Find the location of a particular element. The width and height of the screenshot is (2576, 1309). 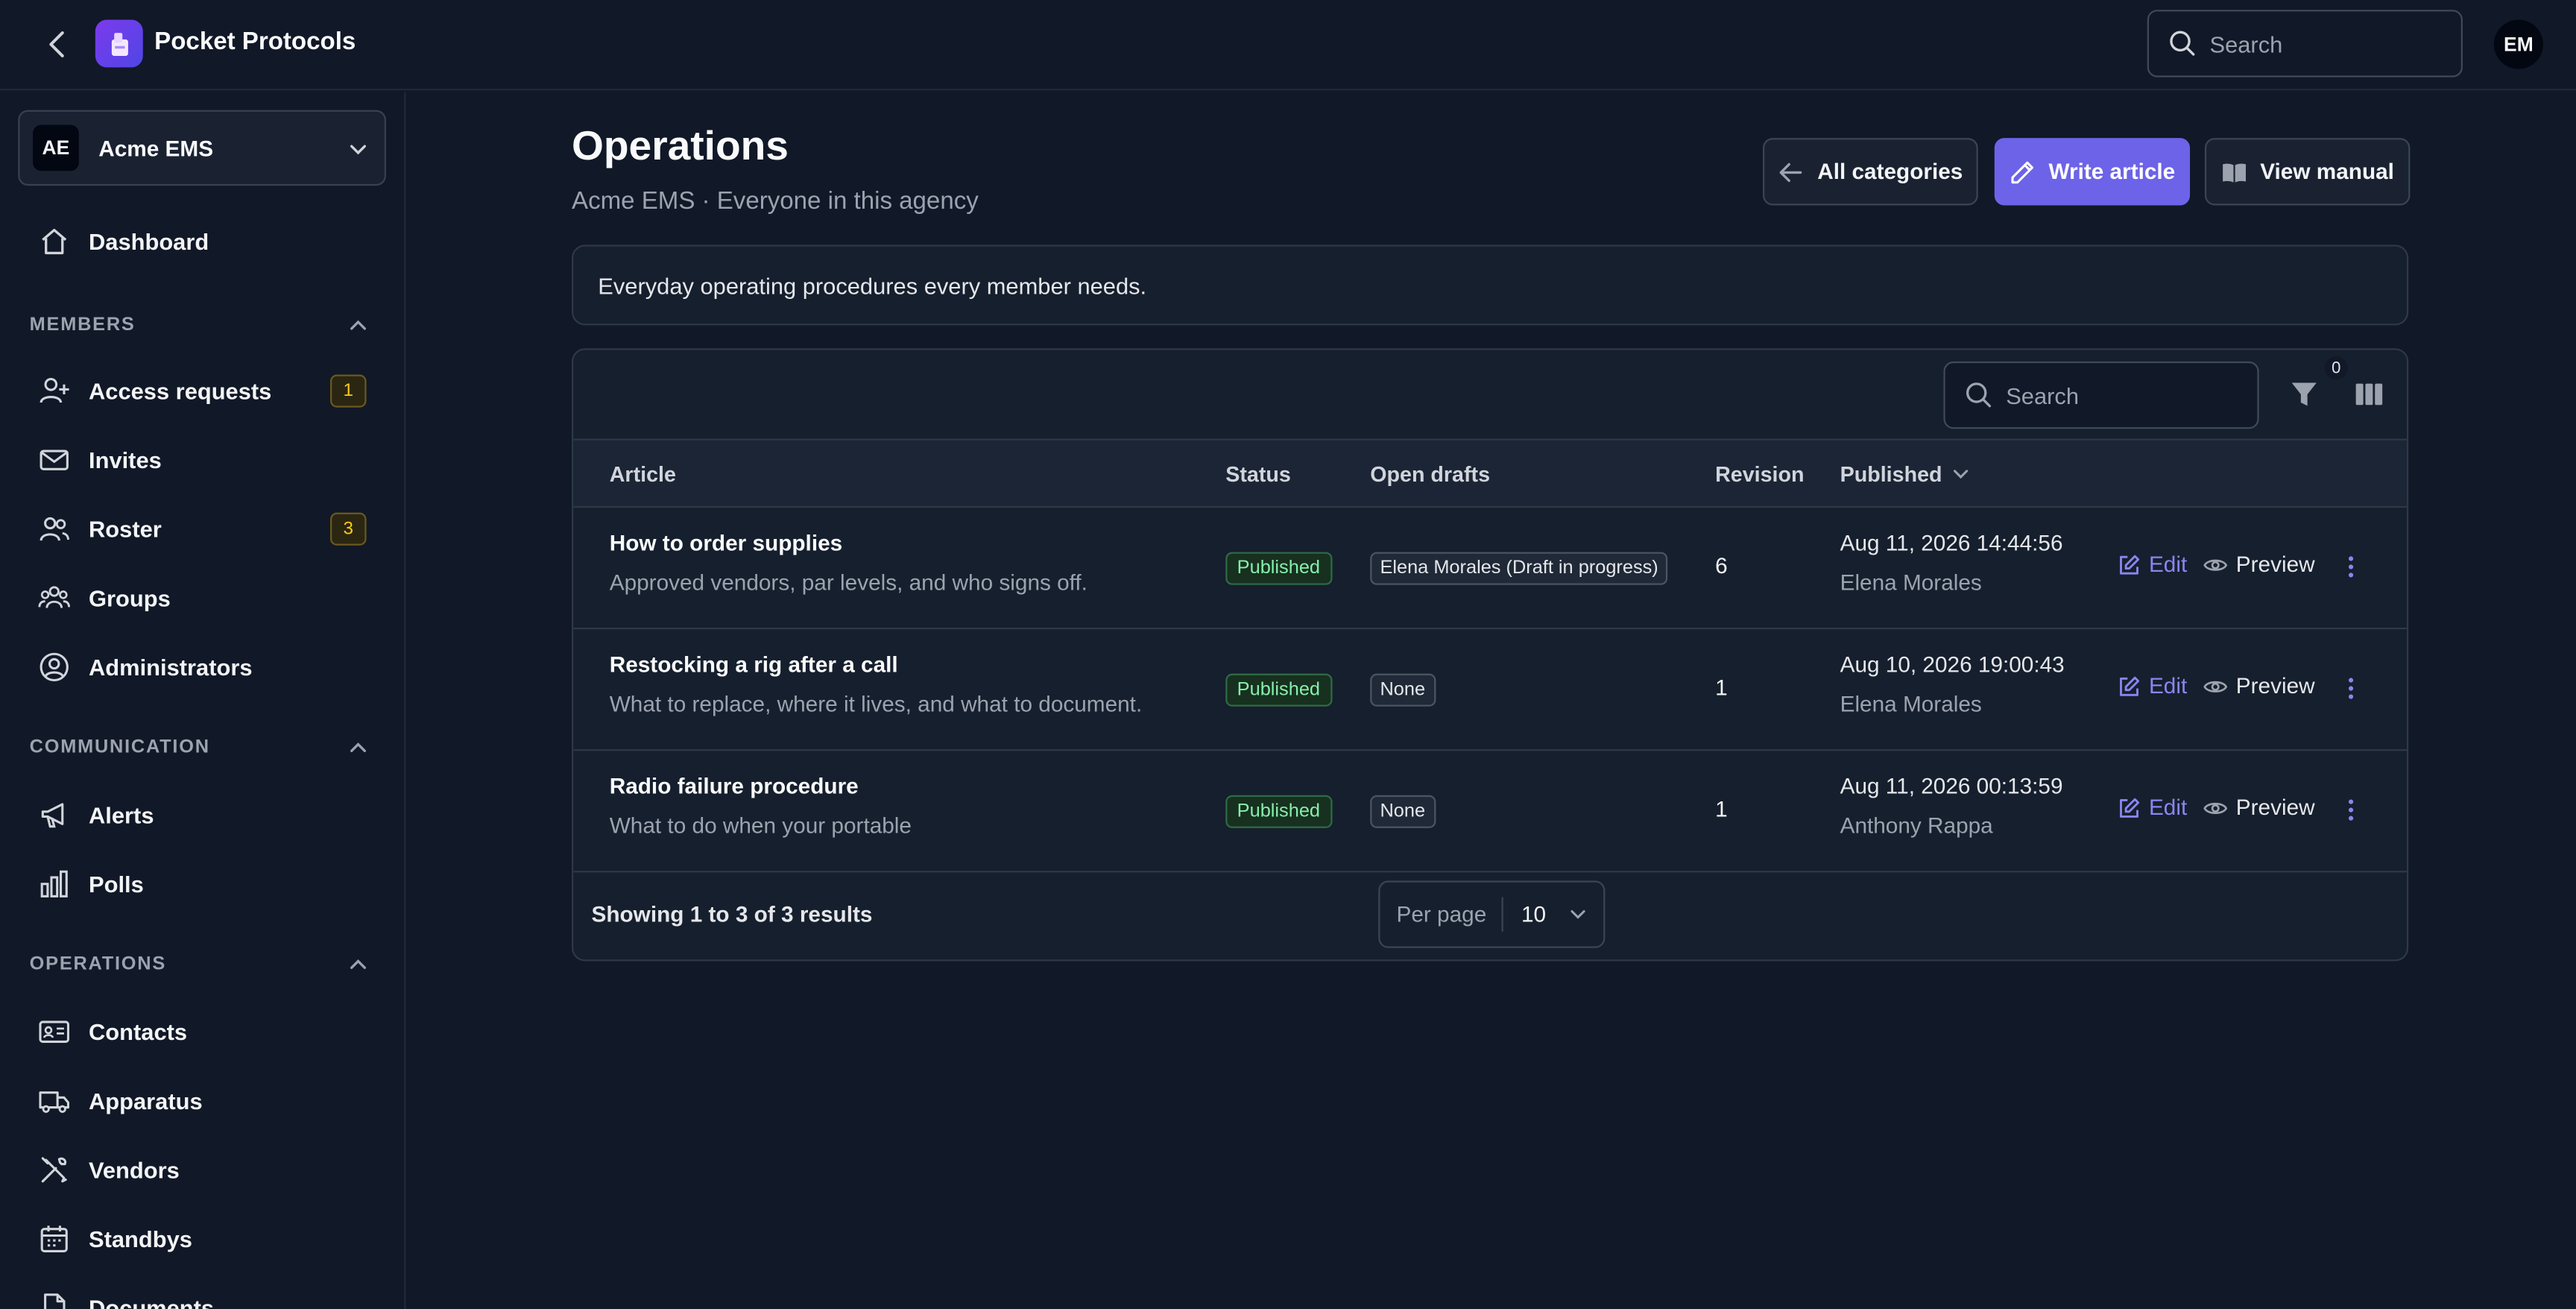

column-toggle-button is located at coordinates (2368, 394).